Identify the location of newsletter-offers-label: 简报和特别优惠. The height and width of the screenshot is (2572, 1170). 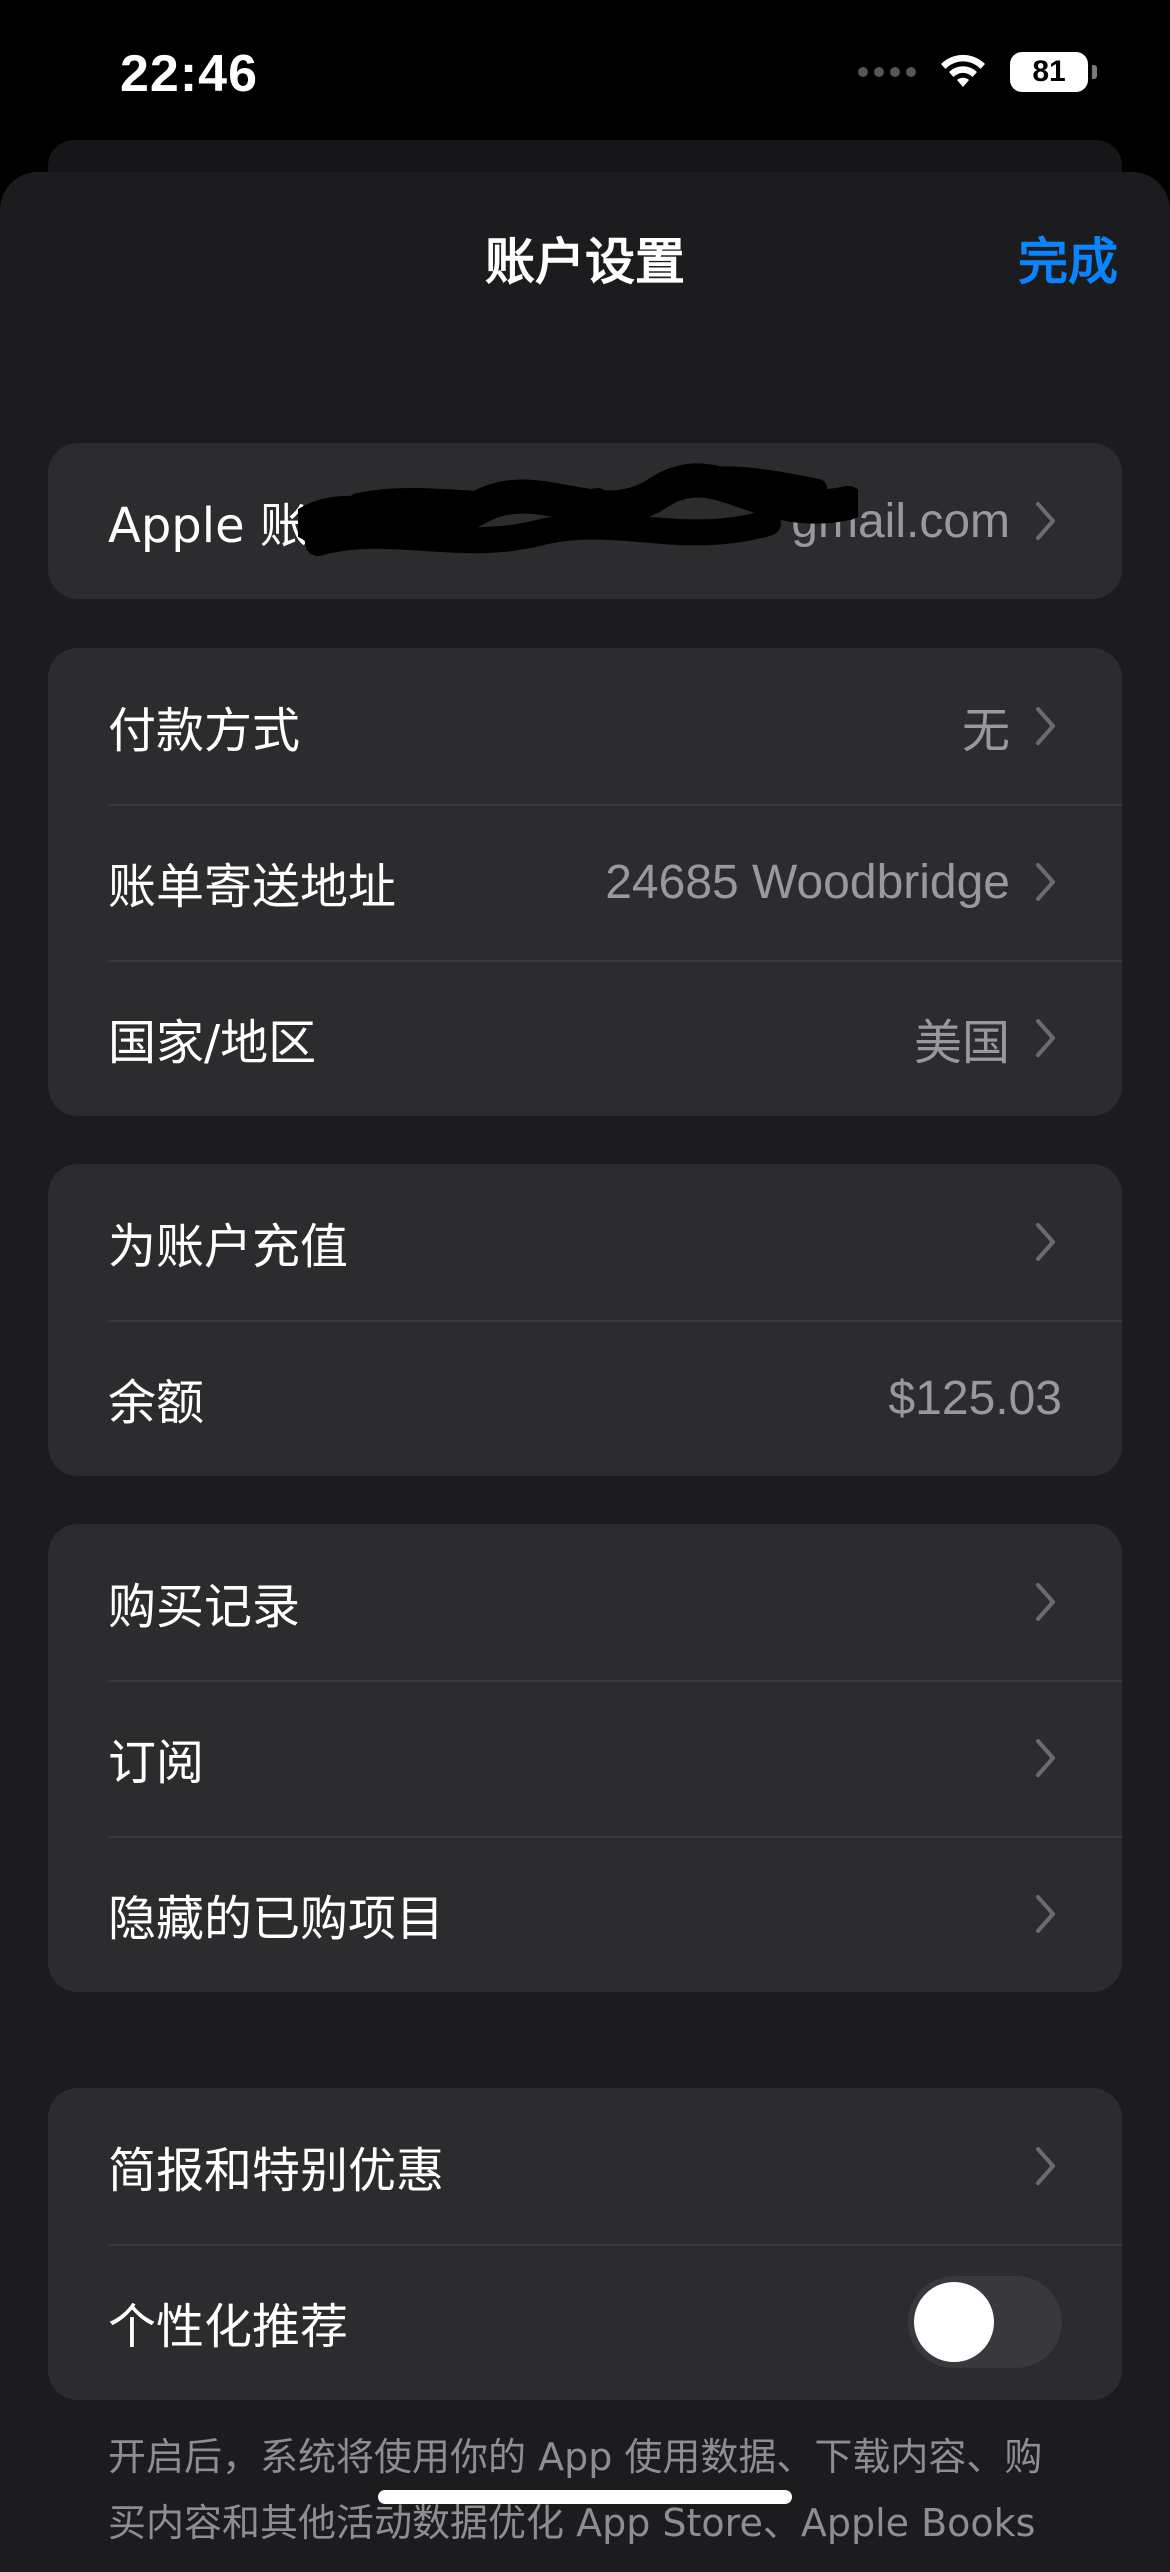
(276, 2171).